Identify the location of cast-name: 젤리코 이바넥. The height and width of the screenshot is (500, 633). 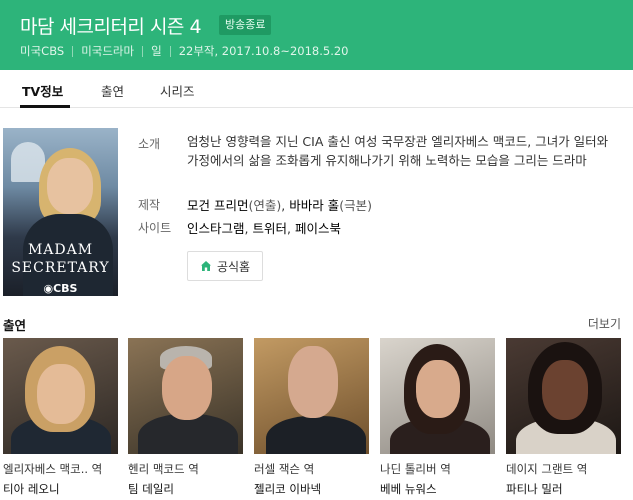
(287, 489).